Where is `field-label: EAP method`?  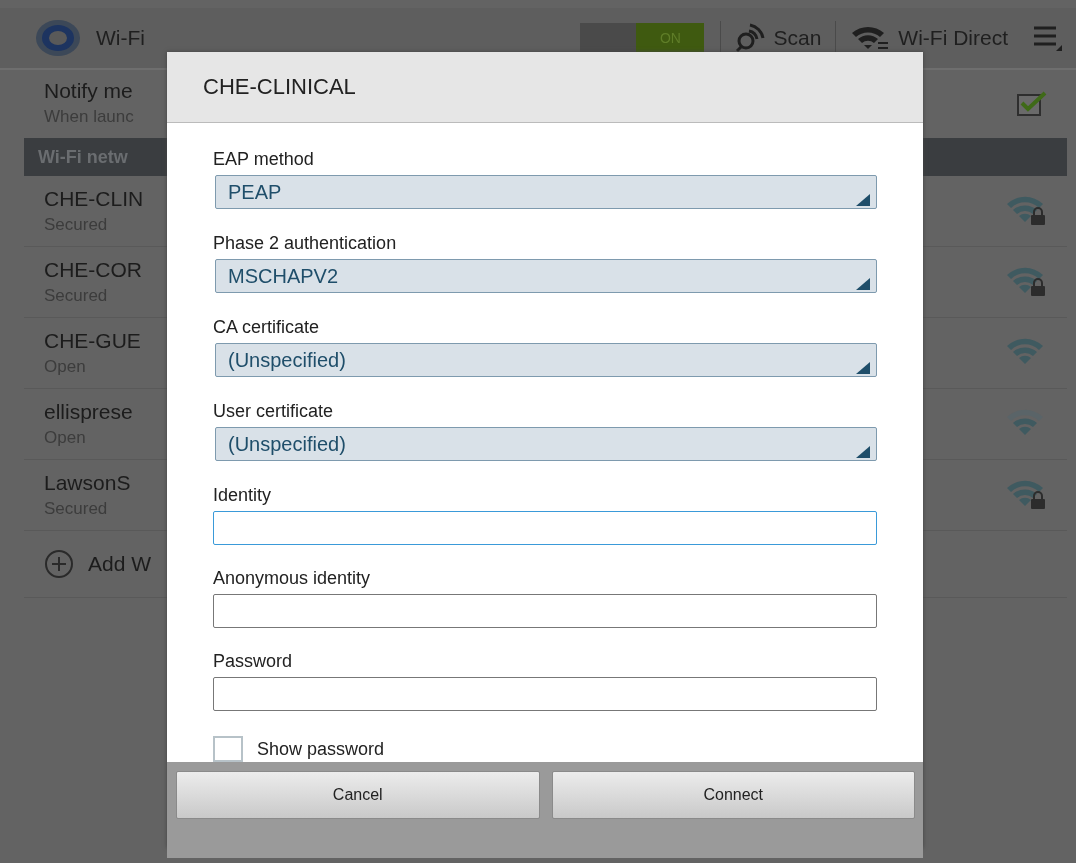 field-label: EAP method is located at coordinates (264, 159).